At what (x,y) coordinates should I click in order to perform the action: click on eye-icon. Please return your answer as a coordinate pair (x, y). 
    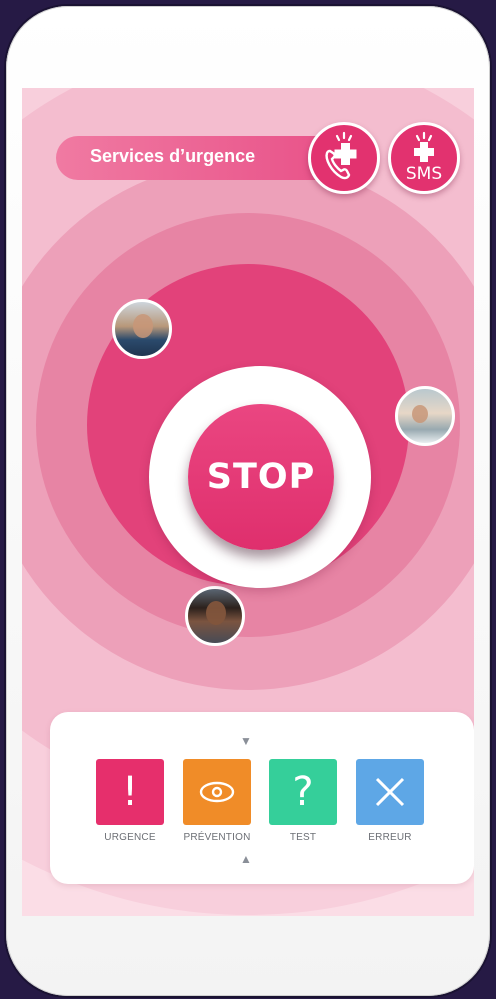
    Looking at the image, I should click on (217, 792).